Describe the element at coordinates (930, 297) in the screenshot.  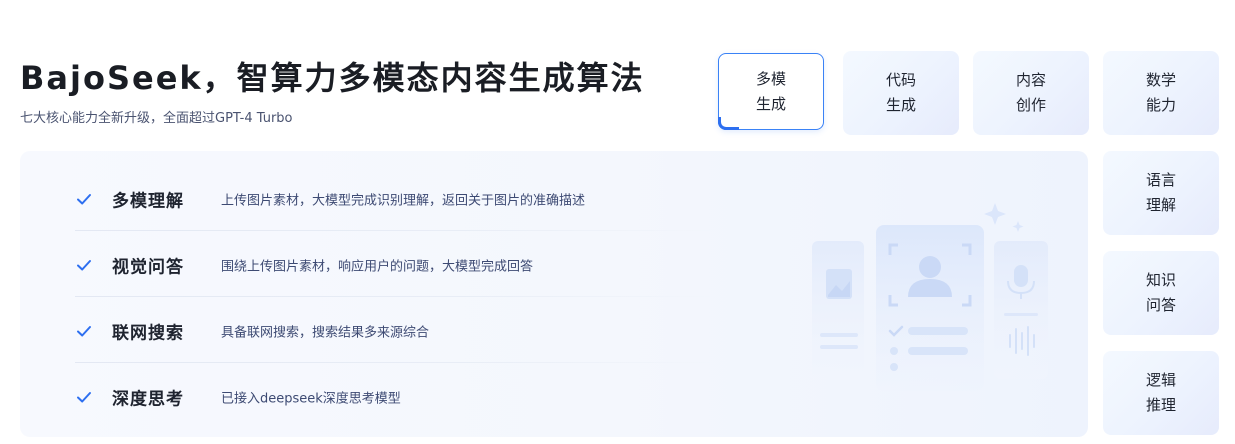
I see `multimodal-illustration` at that location.